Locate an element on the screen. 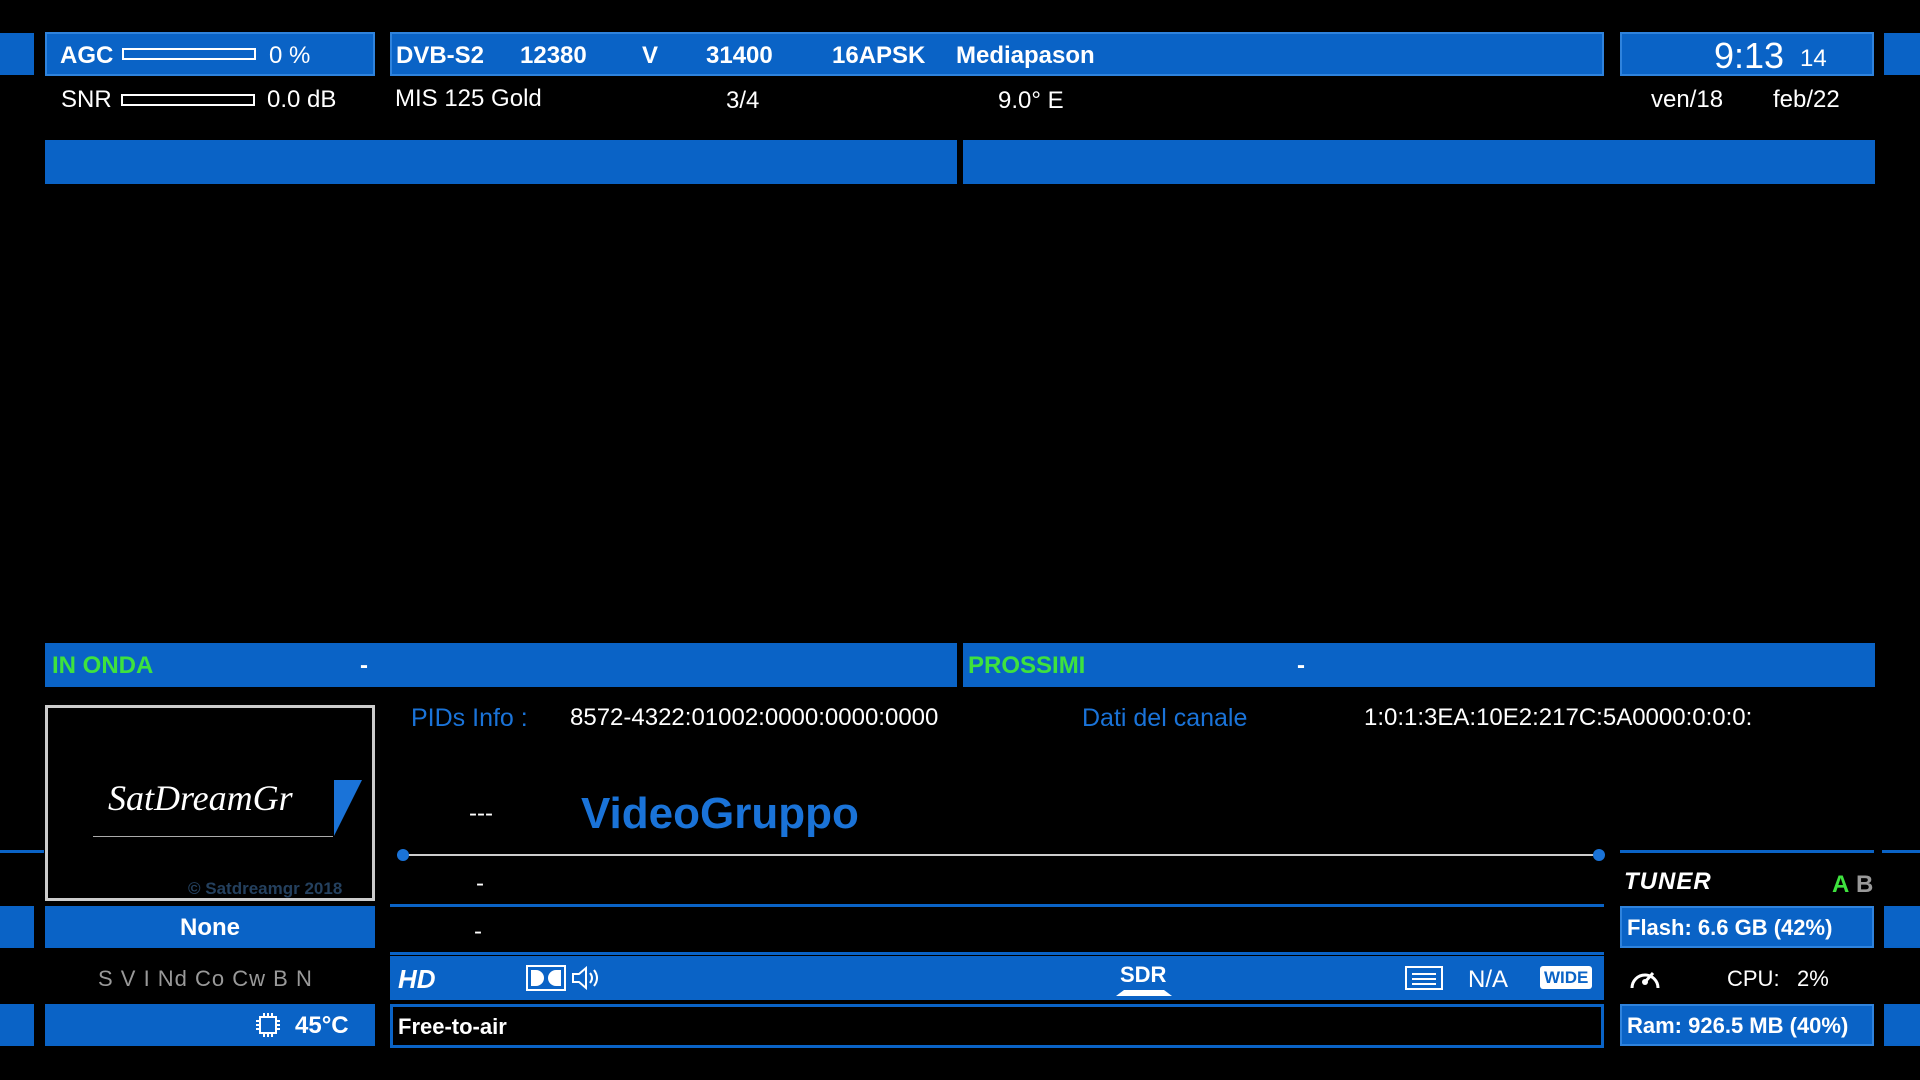  frequency: 12380 is located at coordinates (553, 55).